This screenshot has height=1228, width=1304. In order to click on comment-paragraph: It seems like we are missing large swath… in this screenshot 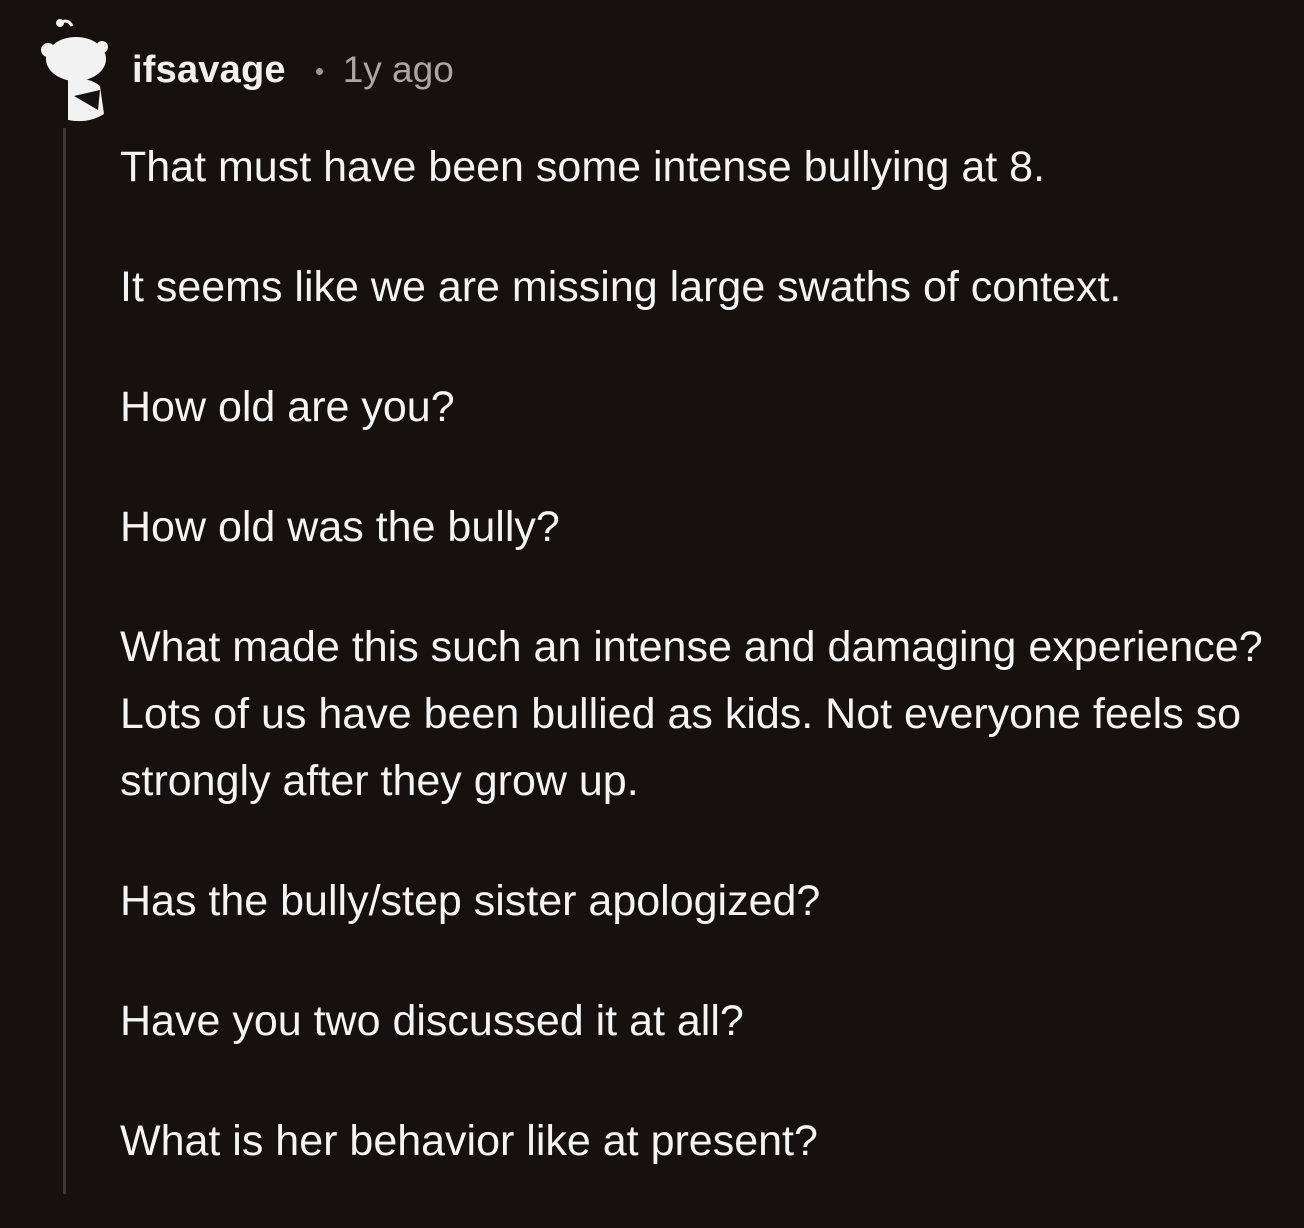, I will do `click(621, 287)`.